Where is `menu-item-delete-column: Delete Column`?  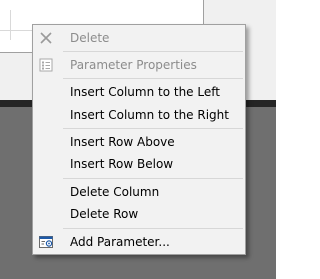 menu-item-delete-column: Delete Column is located at coordinates (139, 192).